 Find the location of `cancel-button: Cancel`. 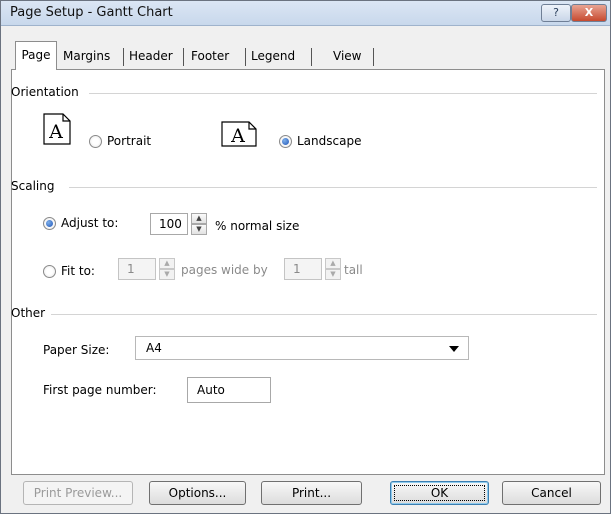

cancel-button: Cancel is located at coordinates (551, 493).